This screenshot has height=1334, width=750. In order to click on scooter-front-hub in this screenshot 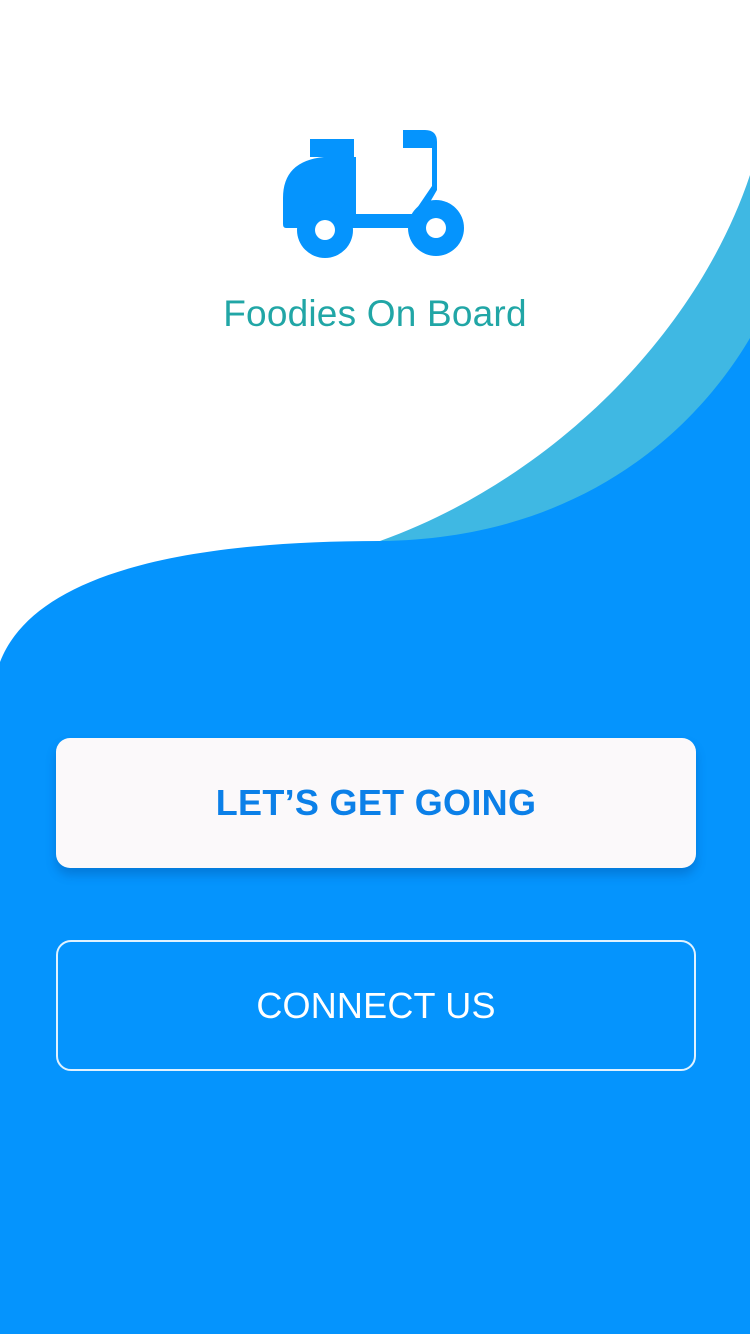, I will do `click(436, 228)`.